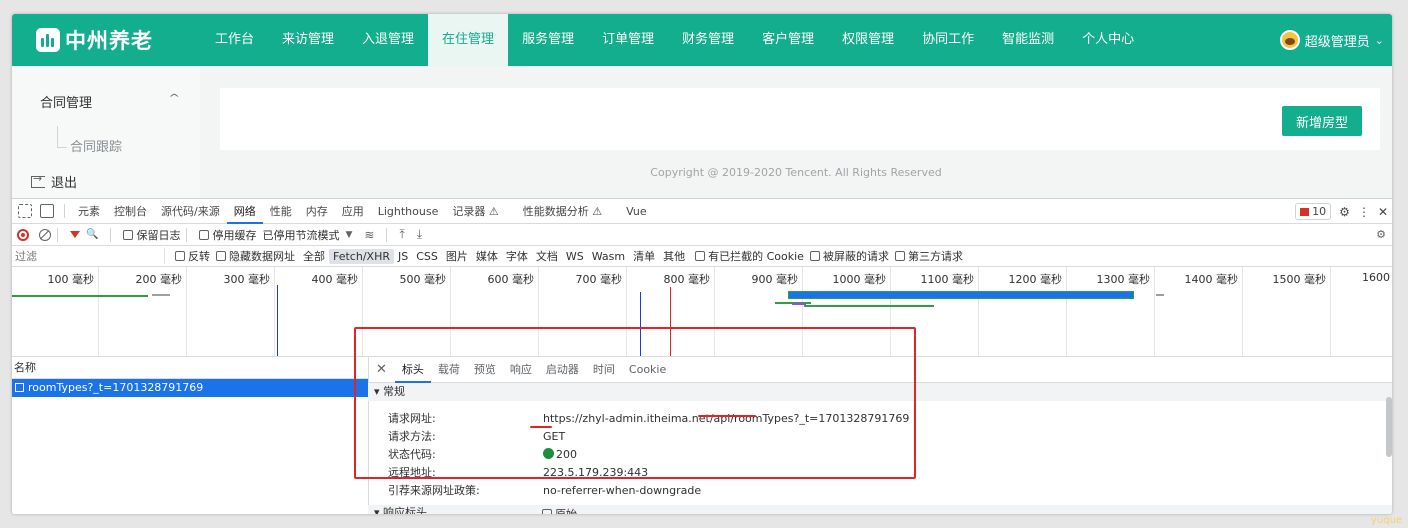 The width and height of the screenshot is (1408, 528). Describe the element at coordinates (562, 211) in the screenshot. I see `tab-performance-insights: 性能数据分析 ⚠` at that location.